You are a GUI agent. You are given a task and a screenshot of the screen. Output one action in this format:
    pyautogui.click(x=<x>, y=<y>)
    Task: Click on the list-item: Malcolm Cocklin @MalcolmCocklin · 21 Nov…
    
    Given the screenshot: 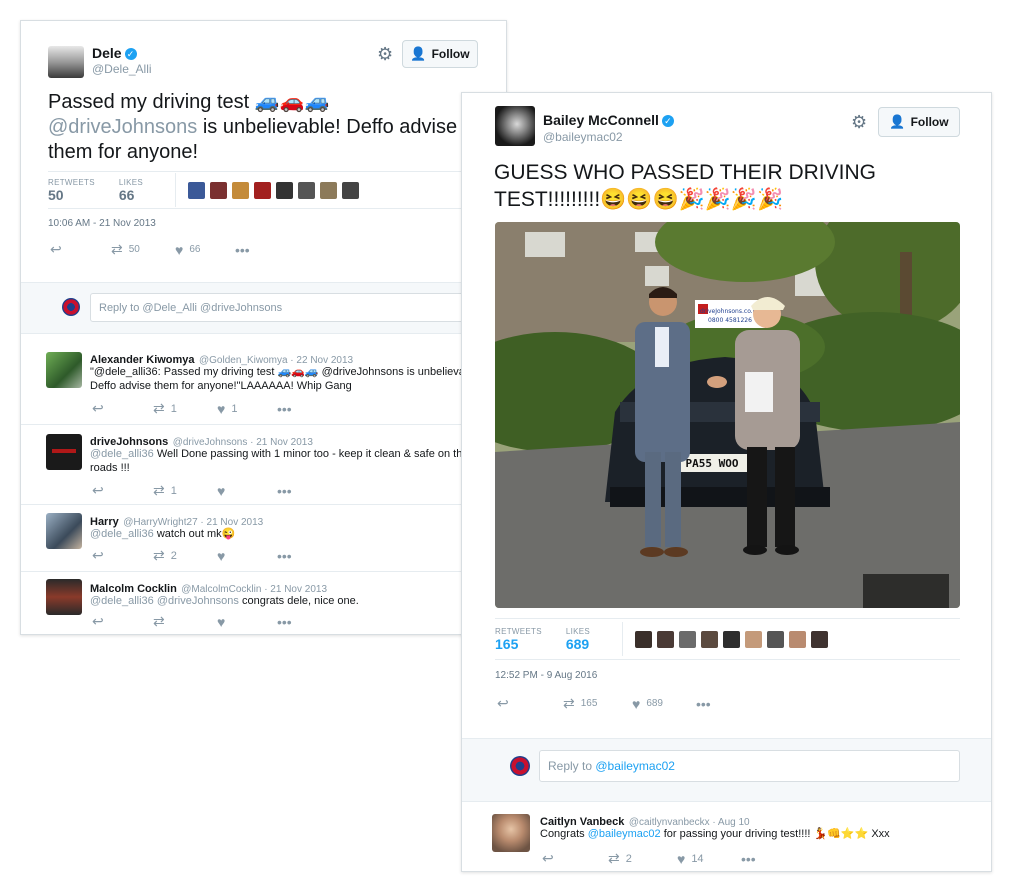 What is the action you would take?
    pyautogui.click(x=263, y=602)
    